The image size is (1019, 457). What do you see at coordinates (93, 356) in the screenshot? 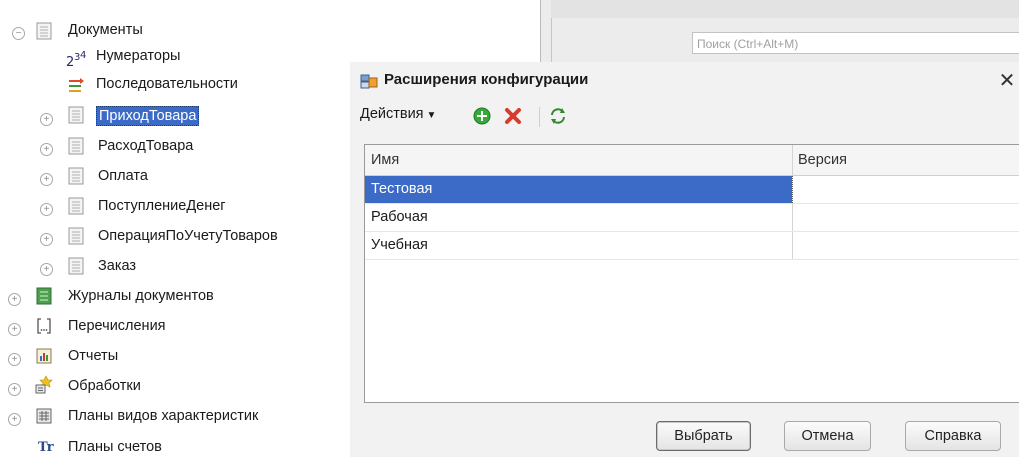
I see `tree-item-reports: Отчеты` at bounding box center [93, 356].